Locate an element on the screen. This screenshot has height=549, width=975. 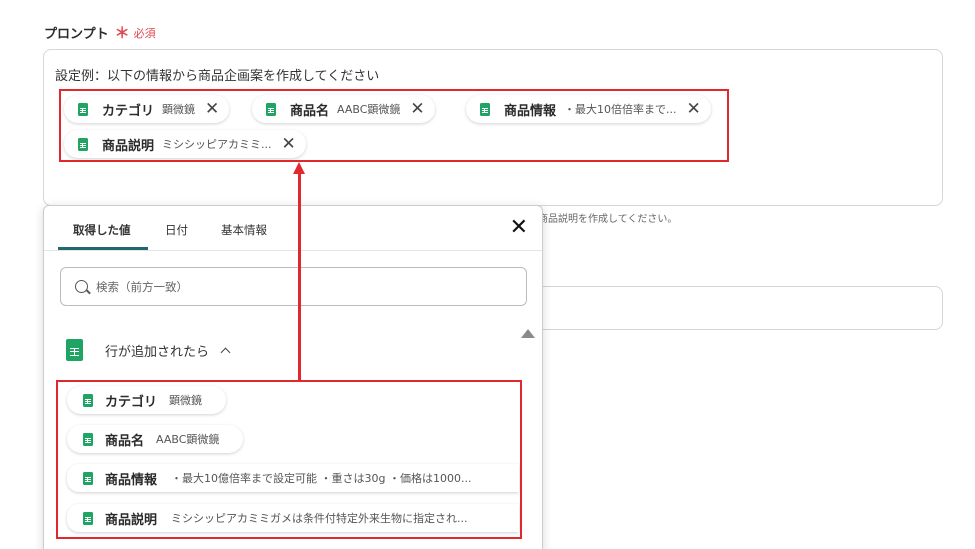
group-label: 行が追加されたら is located at coordinates (157, 352).